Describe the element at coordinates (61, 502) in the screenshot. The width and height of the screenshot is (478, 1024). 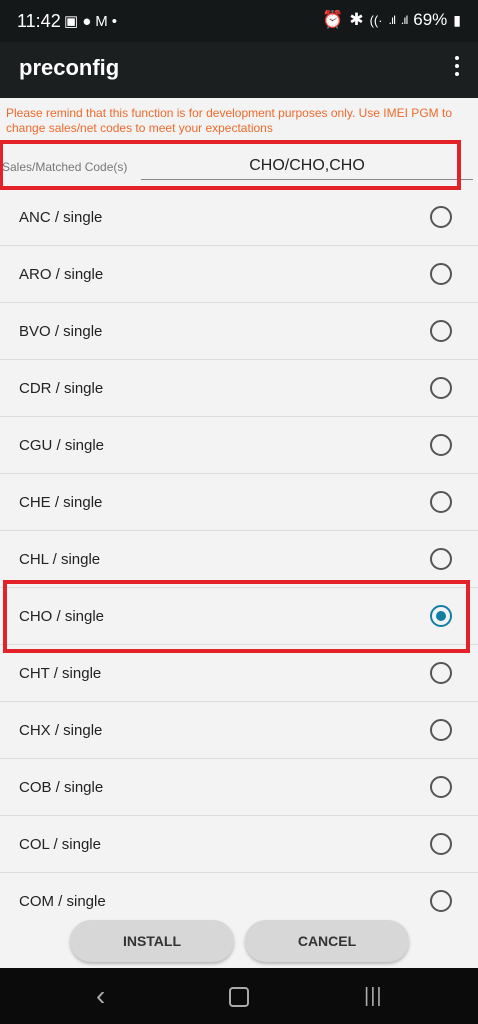
I see `list-item-label: CHE / single` at that location.